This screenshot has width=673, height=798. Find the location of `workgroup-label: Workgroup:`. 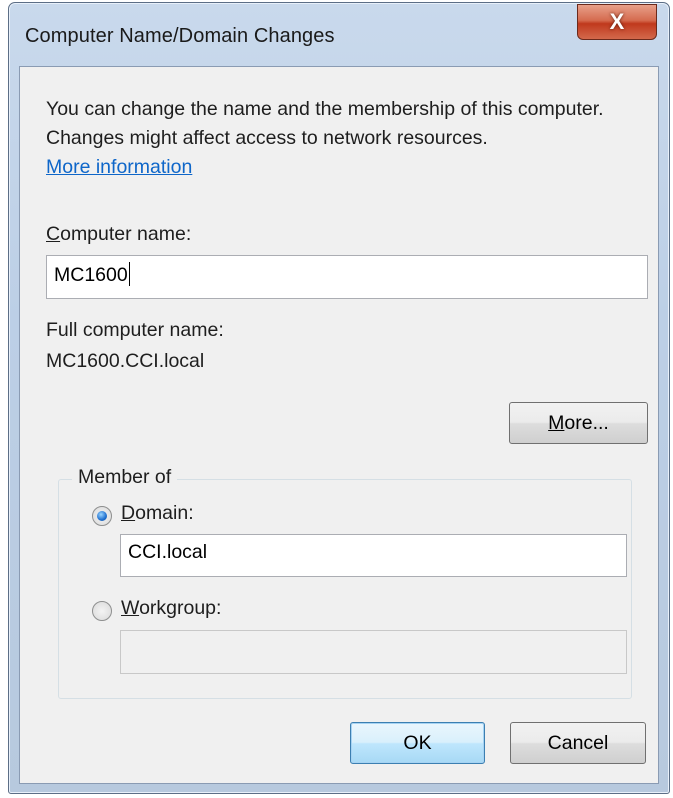

workgroup-label: Workgroup: is located at coordinates (171, 608).